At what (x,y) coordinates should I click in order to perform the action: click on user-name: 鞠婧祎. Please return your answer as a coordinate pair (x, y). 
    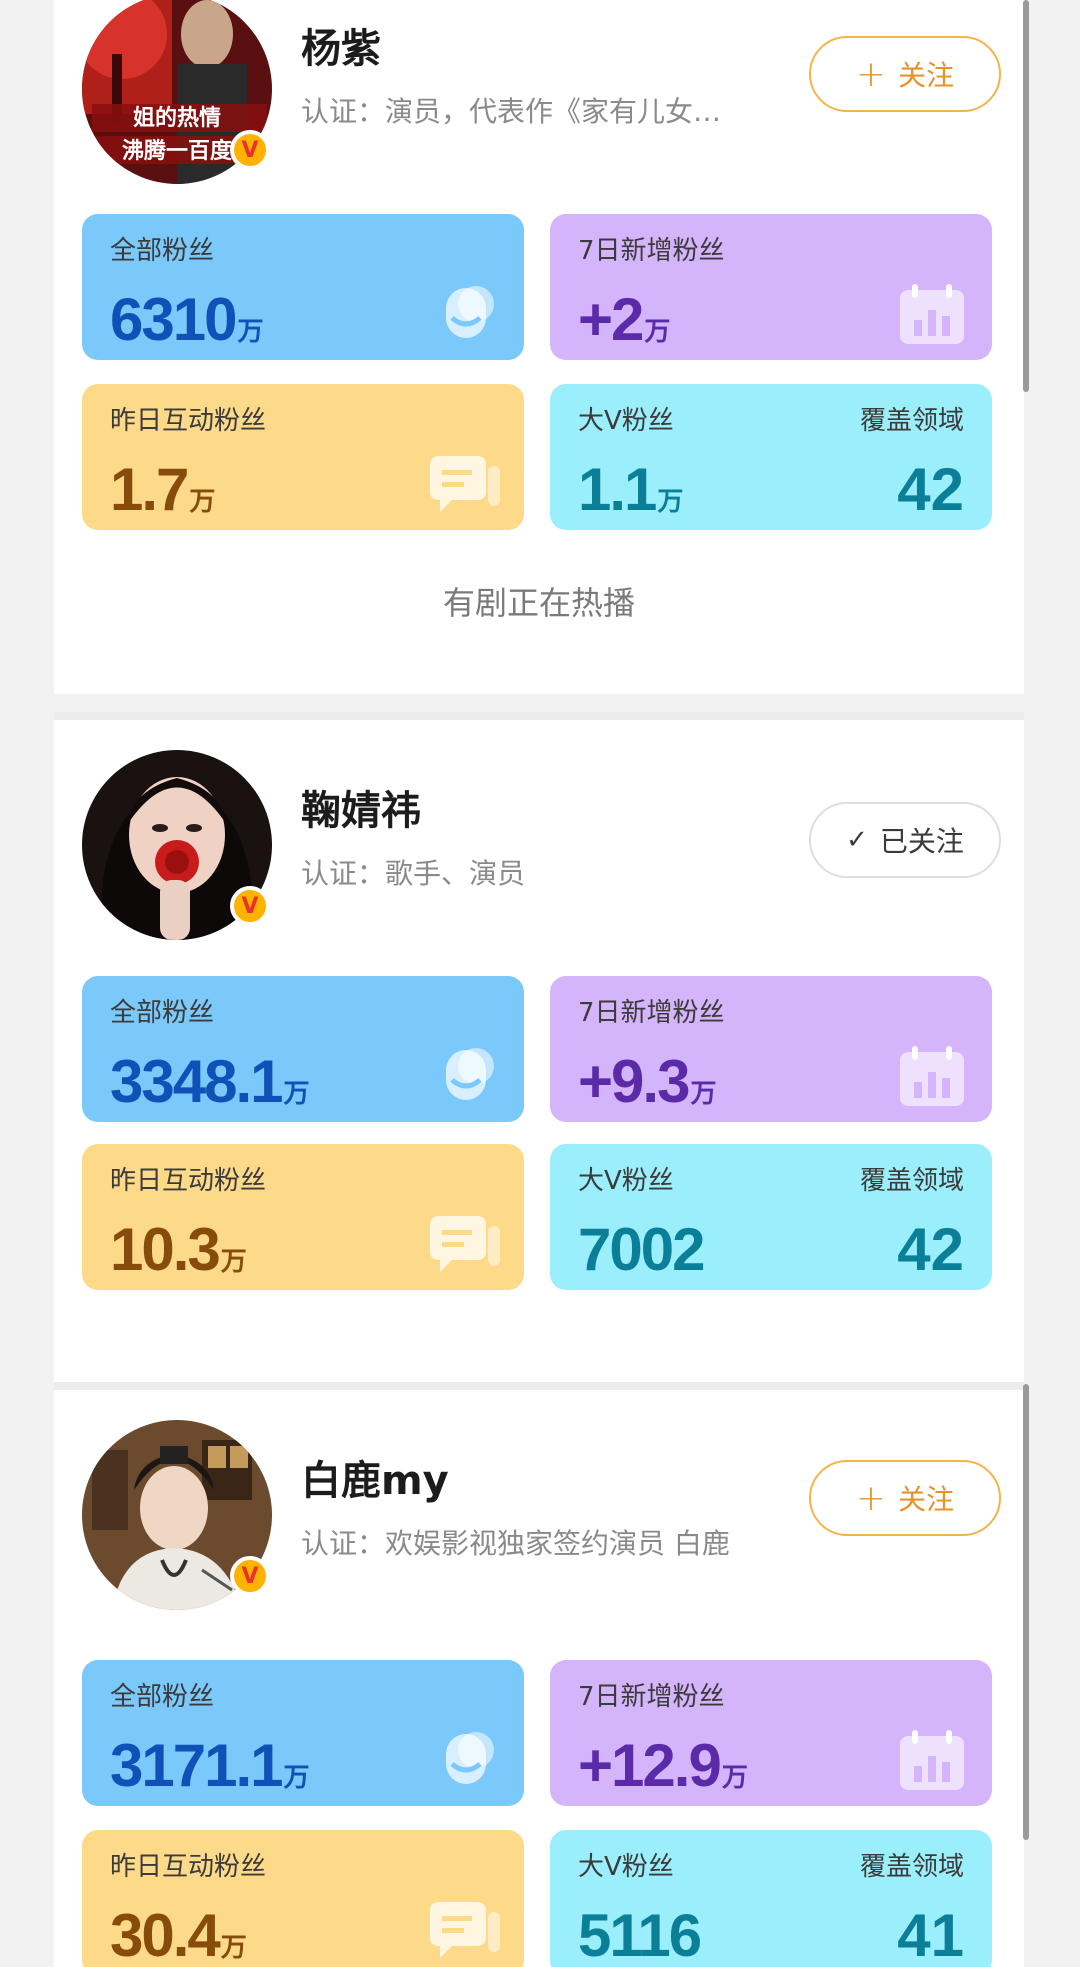
    Looking at the image, I should click on (361, 807).